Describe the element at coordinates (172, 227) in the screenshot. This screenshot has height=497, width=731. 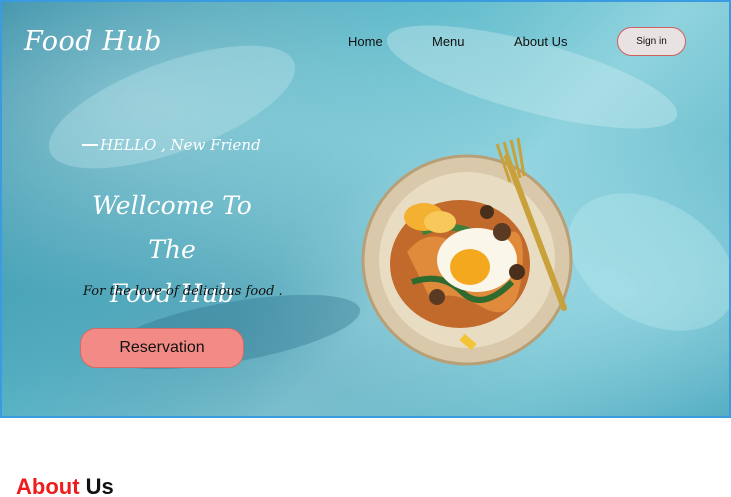
I see `hero-title-line1: Wellcome To The` at that location.